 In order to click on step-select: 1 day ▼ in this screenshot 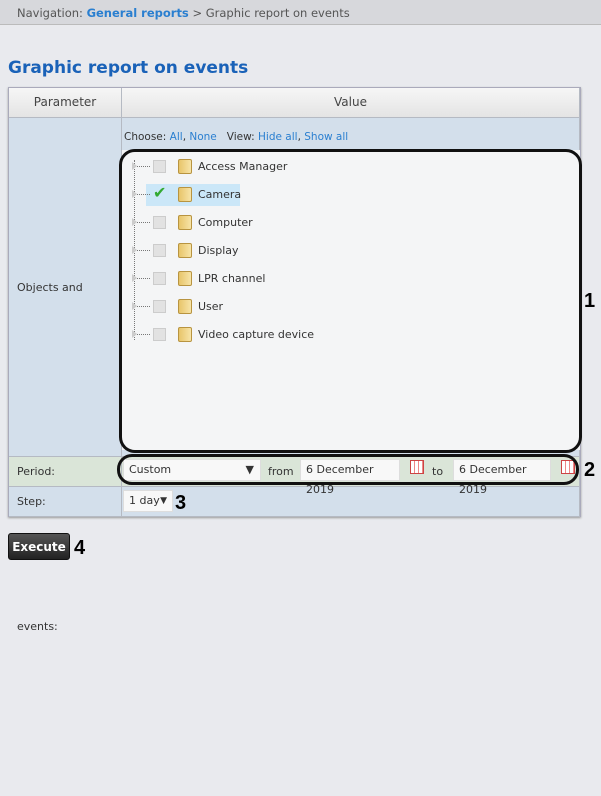, I will do `click(148, 501)`.